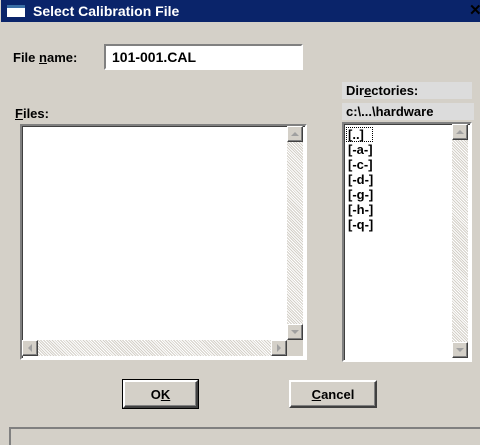 The image size is (480, 445). Describe the element at coordinates (106, 11) in the screenshot. I see `dialog-title: Select Calibration File` at that location.